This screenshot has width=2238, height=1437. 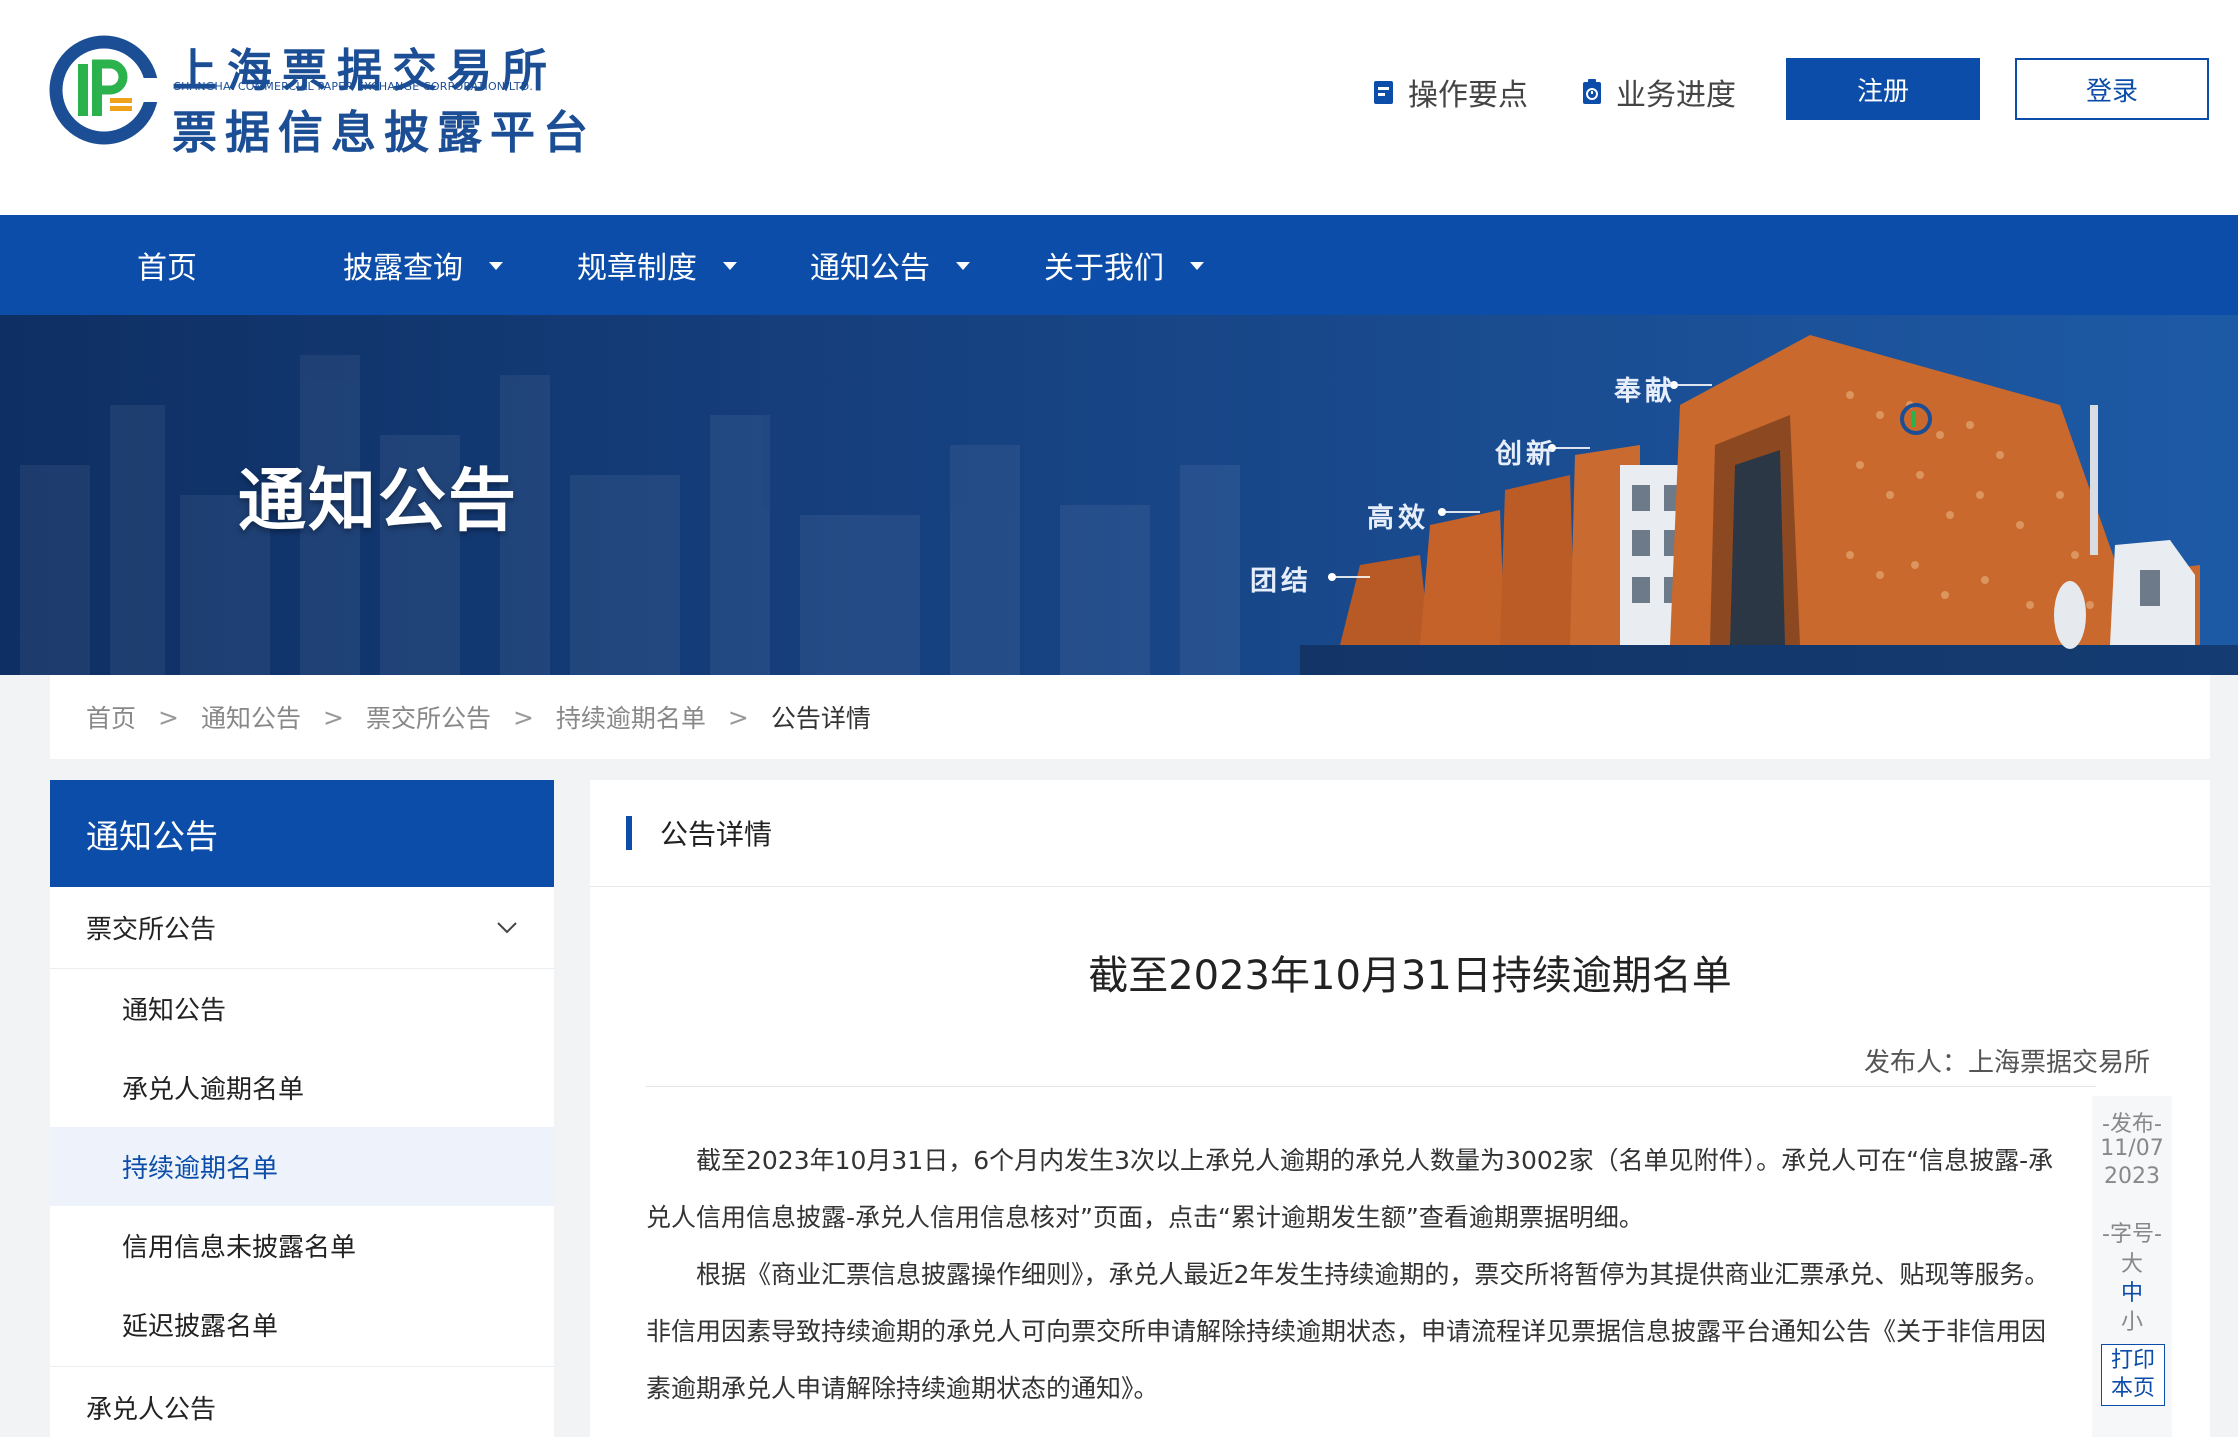 I want to click on sidebar-item-acceptor-overdue-list: 承兑人逾期名单, so click(x=302, y=1087).